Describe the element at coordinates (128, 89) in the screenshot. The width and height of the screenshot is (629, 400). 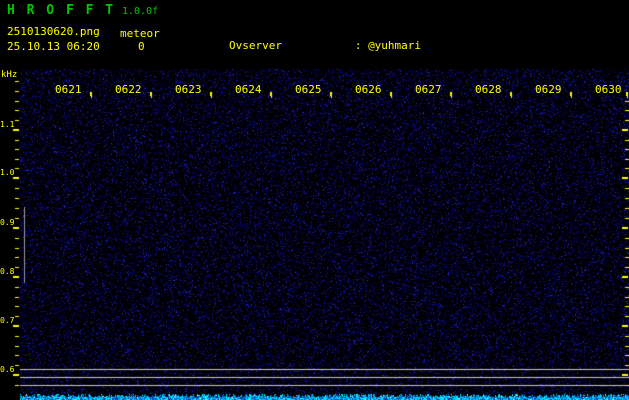
I see `time-tick-label: 0622` at that location.